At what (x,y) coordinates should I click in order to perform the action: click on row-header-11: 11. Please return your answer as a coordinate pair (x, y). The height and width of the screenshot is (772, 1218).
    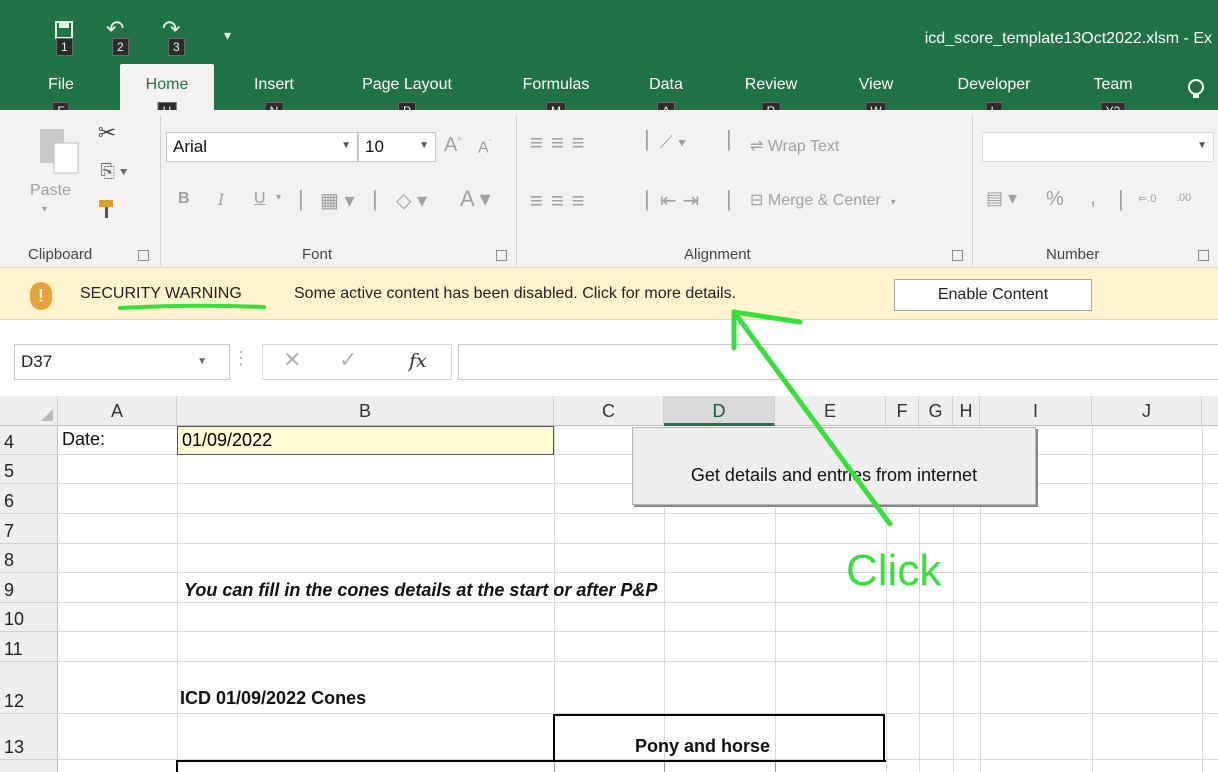
    Looking at the image, I should click on (29, 647).